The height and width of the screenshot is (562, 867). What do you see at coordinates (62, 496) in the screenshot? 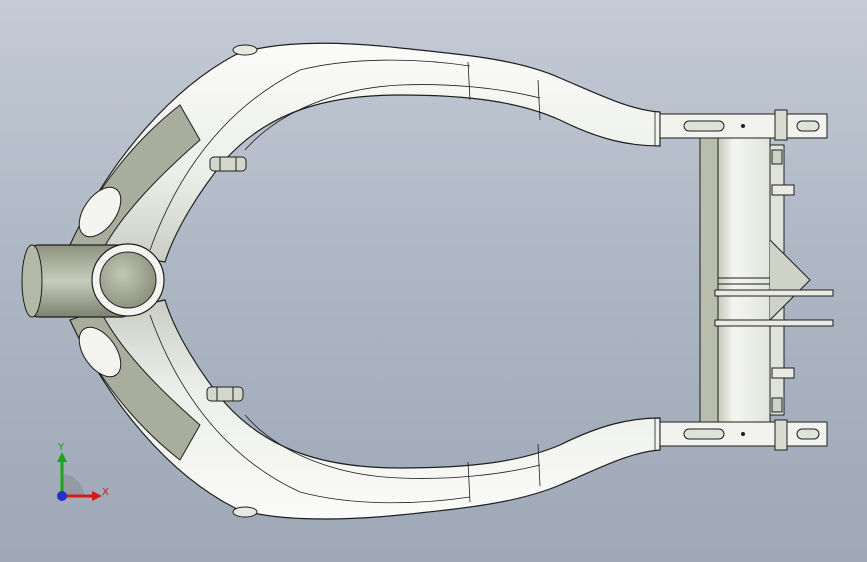
I see `z-axis-dot` at bounding box center [62, 496].